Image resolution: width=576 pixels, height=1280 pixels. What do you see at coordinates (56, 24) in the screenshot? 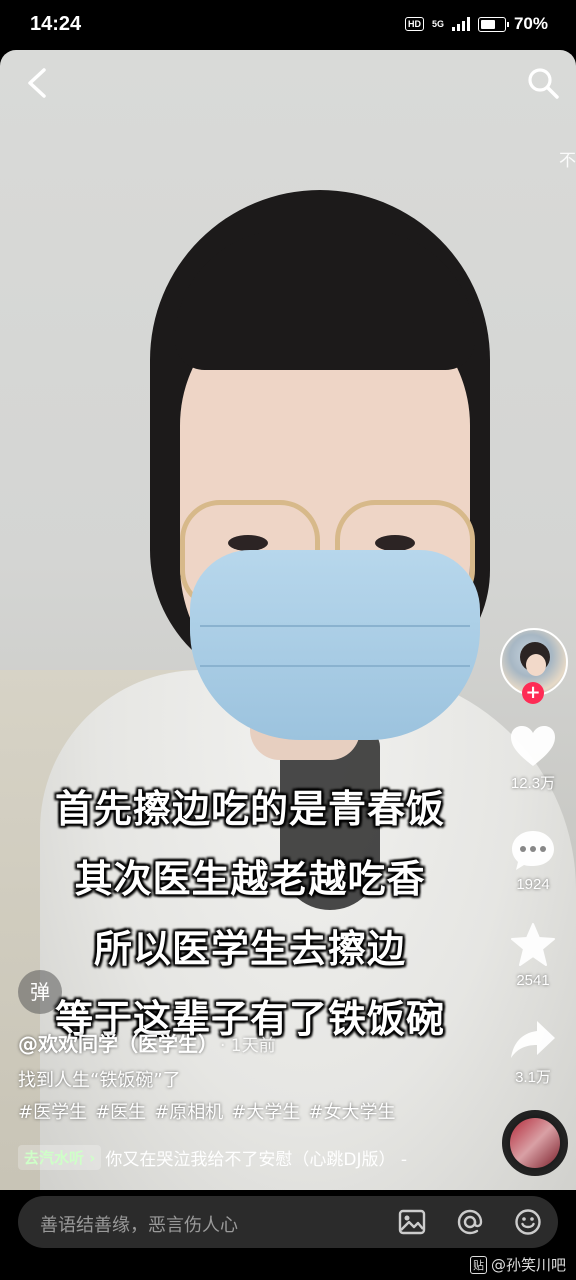
I see `status-time: 14:24` at bounding box center [56, 24].